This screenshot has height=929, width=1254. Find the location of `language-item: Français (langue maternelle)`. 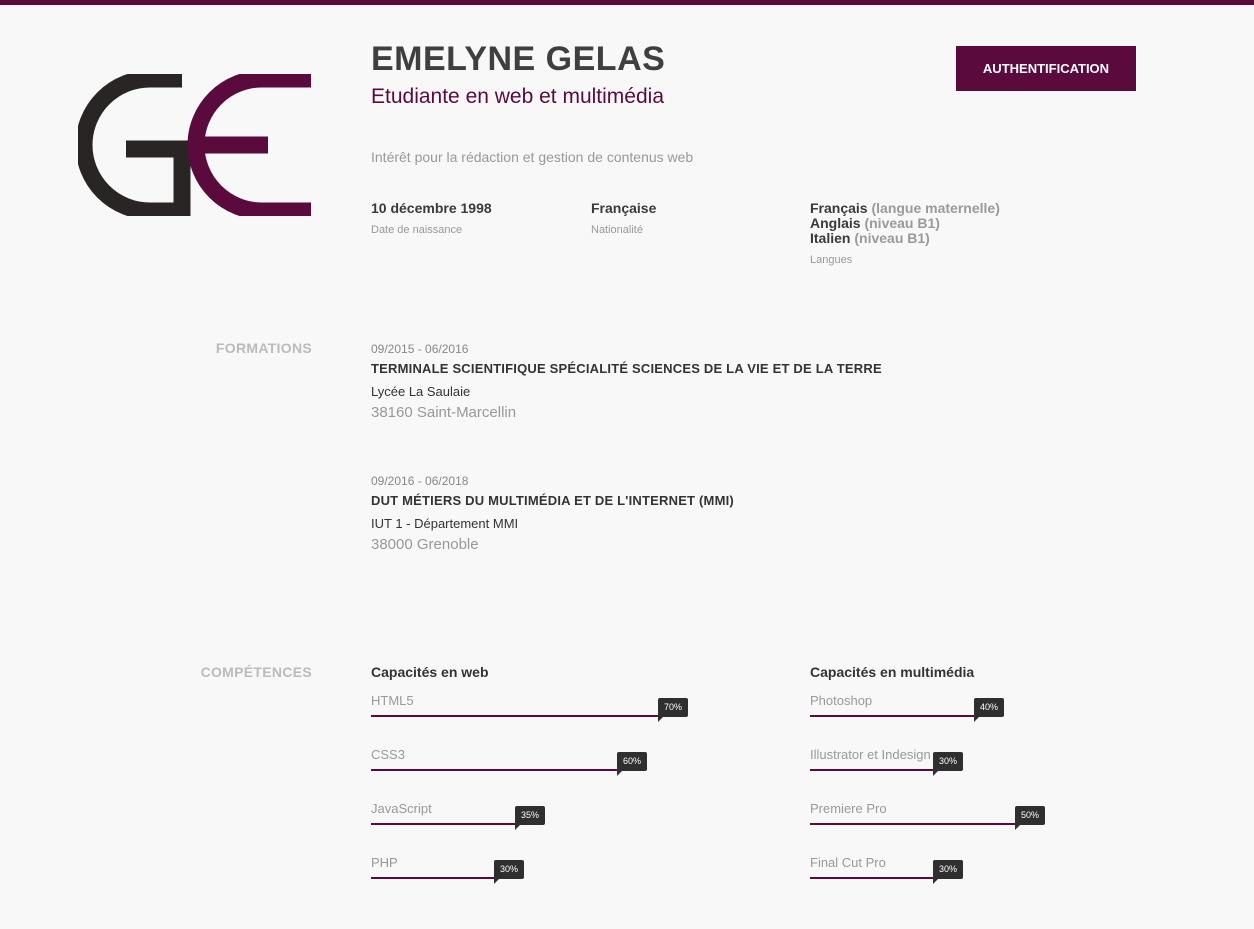

language-item: Français (langue maternelle) is located at coordinates (905, 208).